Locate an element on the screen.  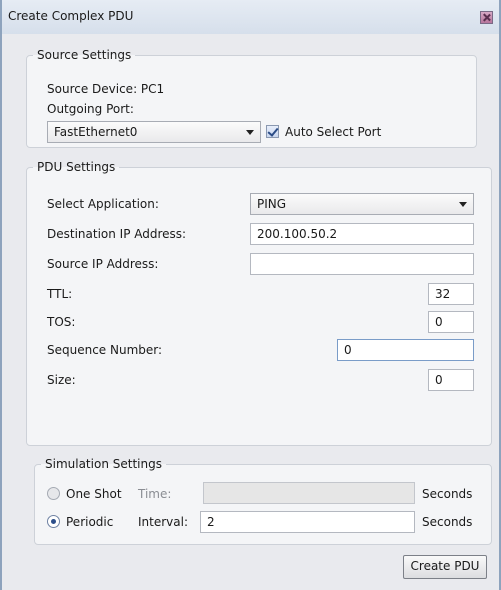
sequence-number-label: Sequence Number: is located at coordinates (105, 350).